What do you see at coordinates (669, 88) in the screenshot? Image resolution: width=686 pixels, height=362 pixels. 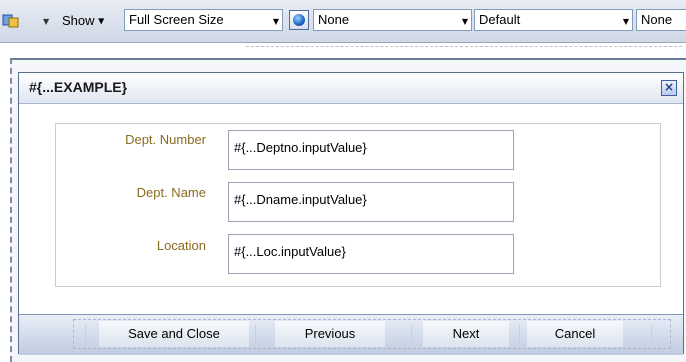 I see `close-icon: ×` at bounding box center [669, 88].